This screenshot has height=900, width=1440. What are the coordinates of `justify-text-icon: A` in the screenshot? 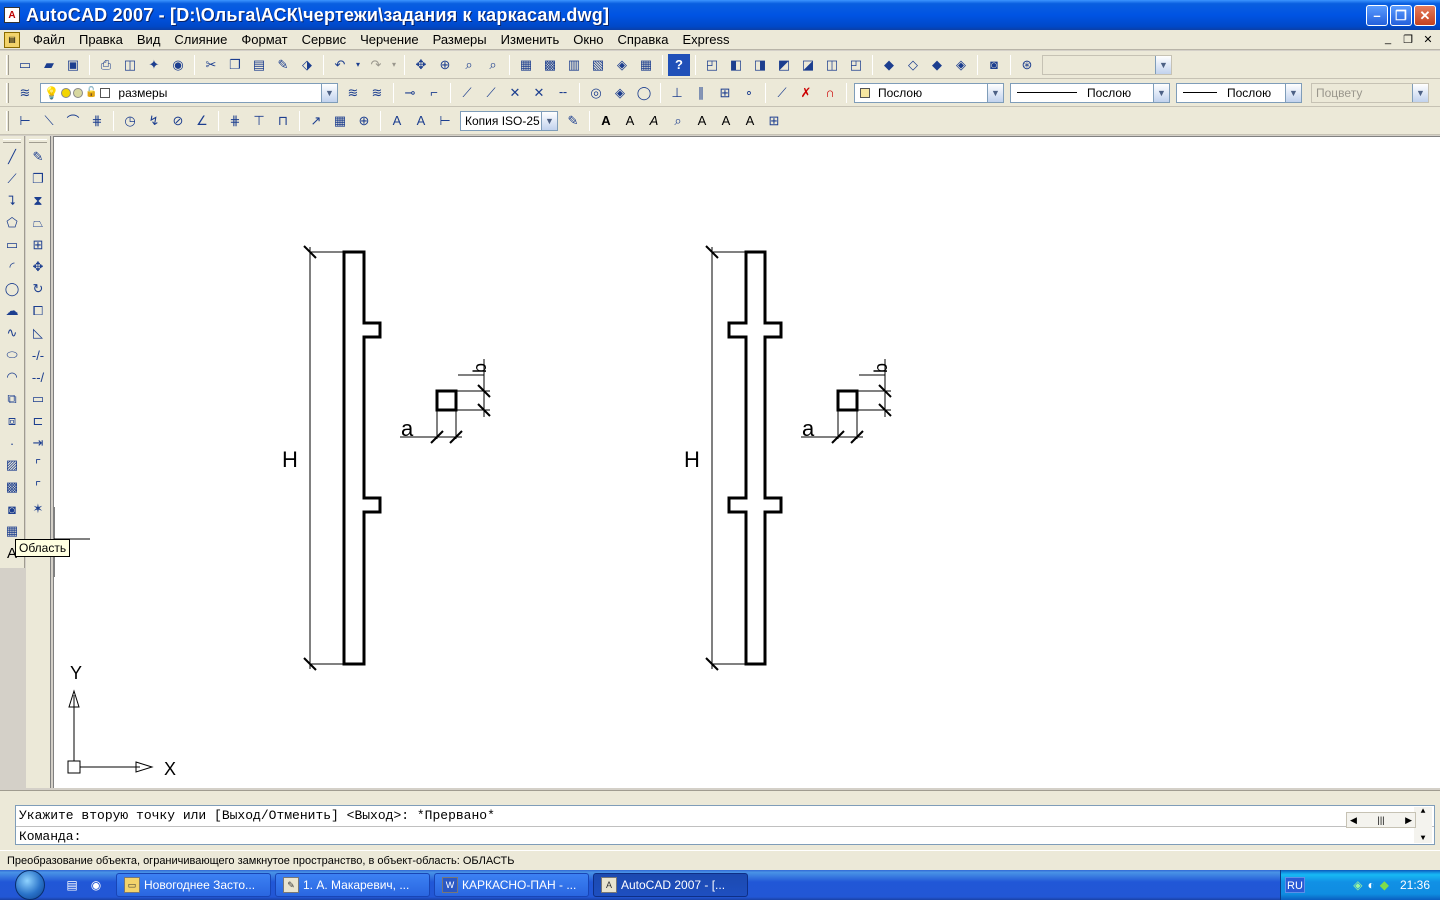 It's located at (750, 121).